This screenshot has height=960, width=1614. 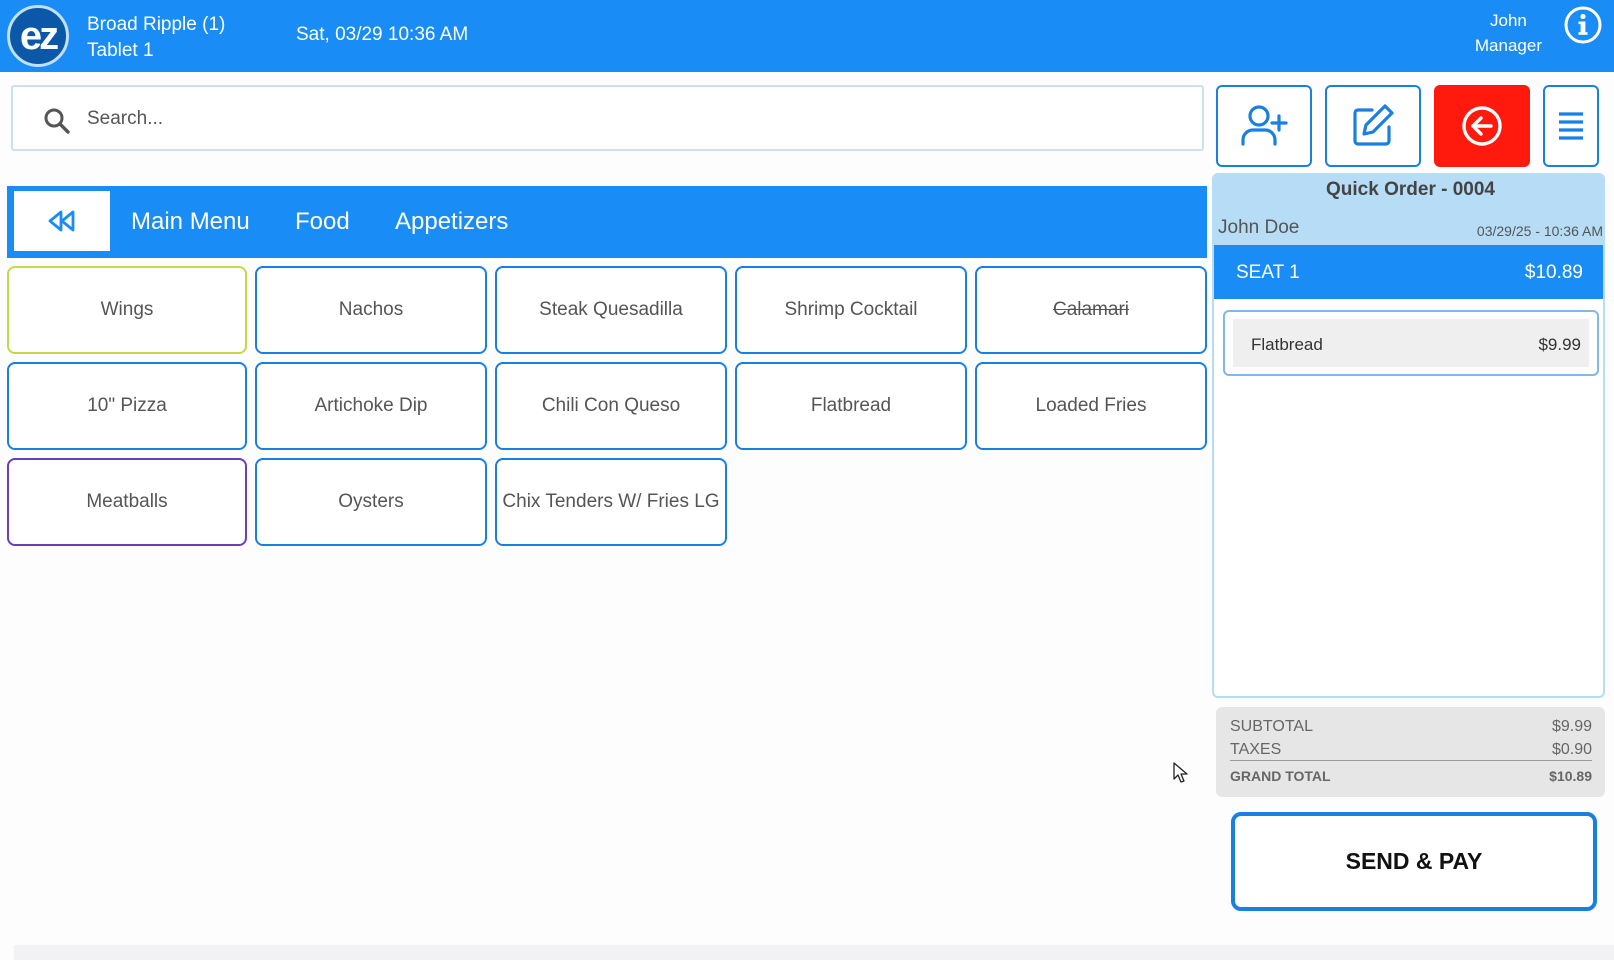 What do you see at coordinates (1559, 344) in the screenshot?
I see `line-item-price: $9.99` at bounding box center [1559, 344].